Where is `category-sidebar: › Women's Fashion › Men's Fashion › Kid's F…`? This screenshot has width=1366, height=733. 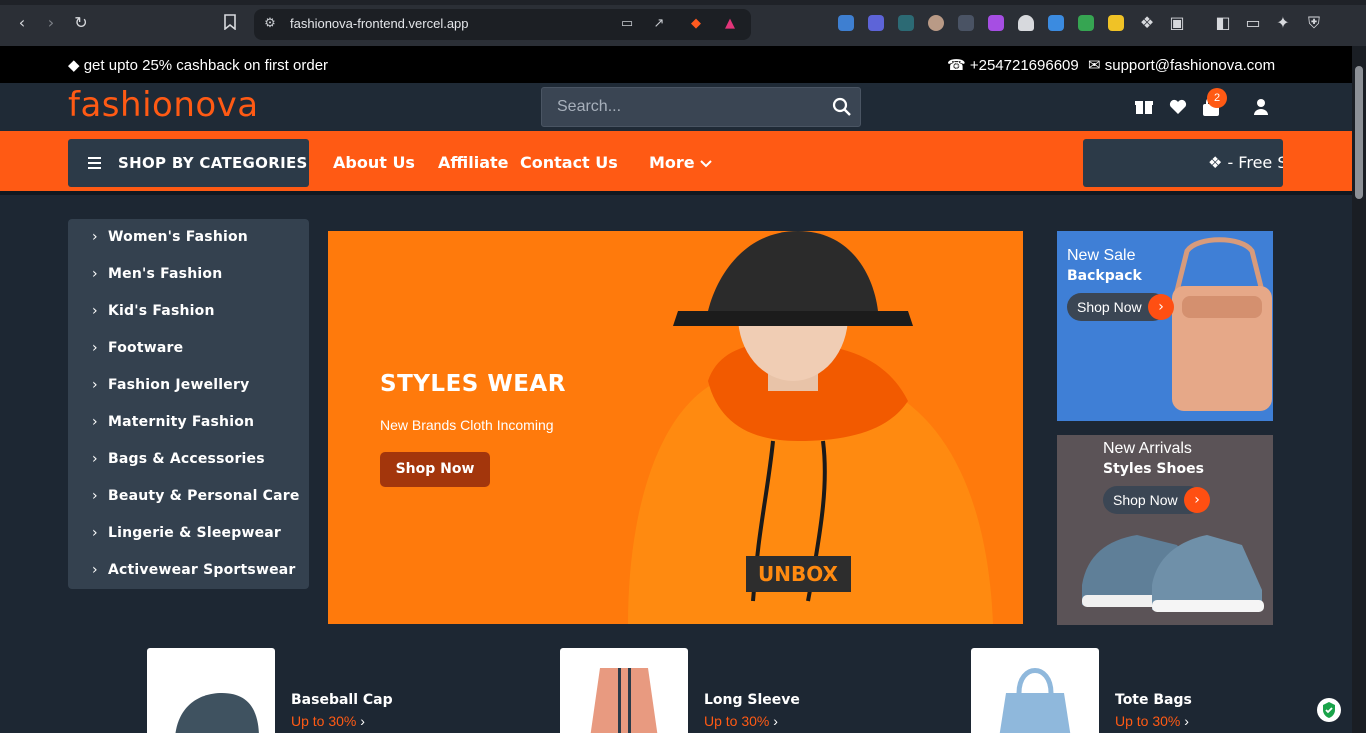
category-sidebar: › Women's Fashion › Men's Fashion › Kid's F… is located at coordinates (188, 404).